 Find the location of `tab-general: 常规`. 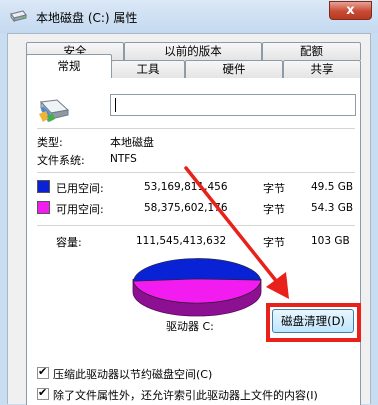

tab-general: 常规 is located at coordinates (69, 66).